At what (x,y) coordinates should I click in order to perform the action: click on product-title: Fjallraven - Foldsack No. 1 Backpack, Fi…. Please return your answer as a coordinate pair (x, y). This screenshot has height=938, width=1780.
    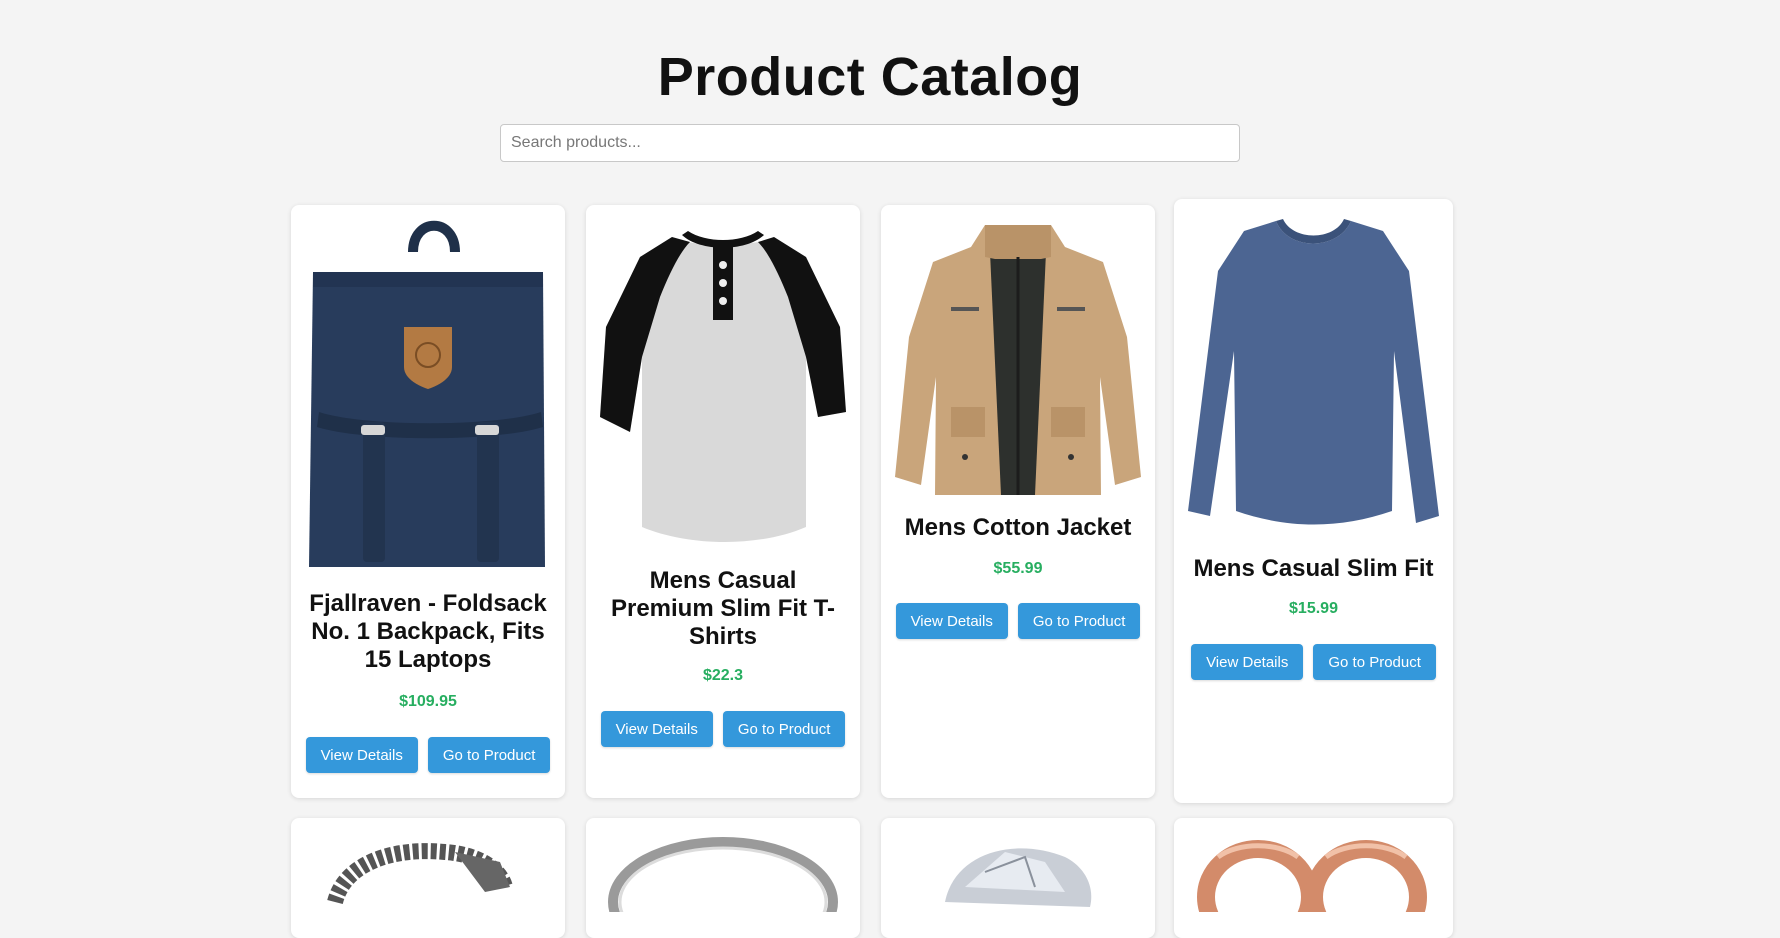
    Looking at the image, I should click on (428, 631).